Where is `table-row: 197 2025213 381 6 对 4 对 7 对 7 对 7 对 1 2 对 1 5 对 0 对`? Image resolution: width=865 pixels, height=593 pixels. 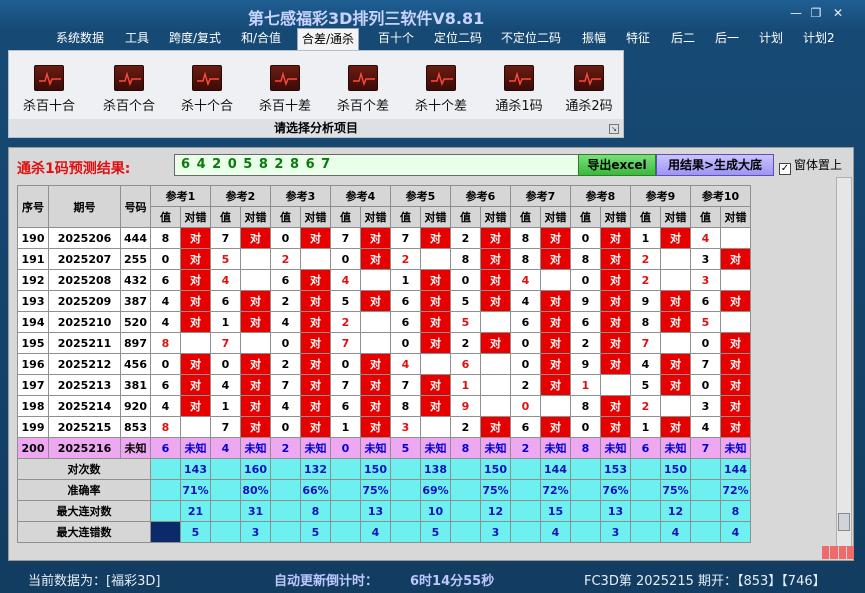 table-row: 197 2025213 381 6 对 4 对 7 对 7 对 7 对 1 2 对 1 5 对 0 对 is located at coordinates (384, 385).